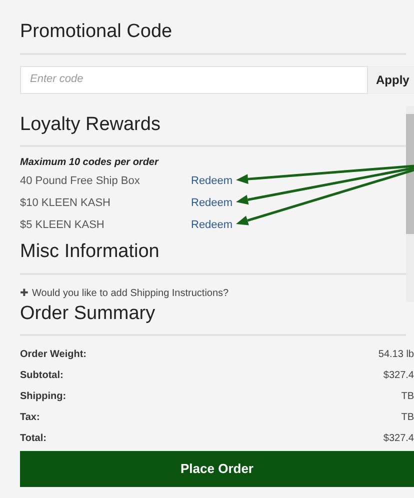 The width and height of the screenshot is (414, 498). Describe the element at coordinates (24, 294) in the screenshot. I see `plus-icon: ✚` at that location.